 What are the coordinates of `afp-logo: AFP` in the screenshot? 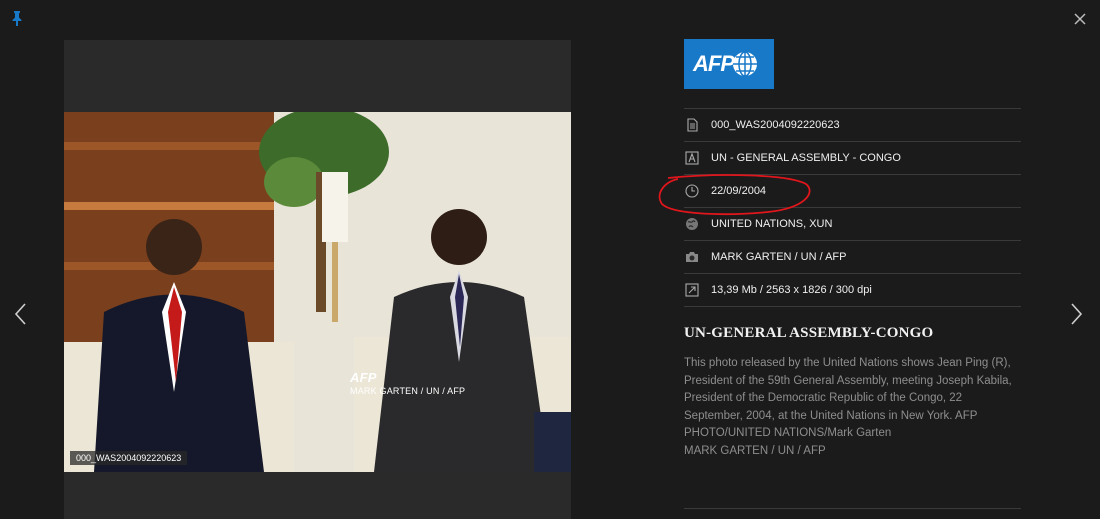 It's located at (729, 64).